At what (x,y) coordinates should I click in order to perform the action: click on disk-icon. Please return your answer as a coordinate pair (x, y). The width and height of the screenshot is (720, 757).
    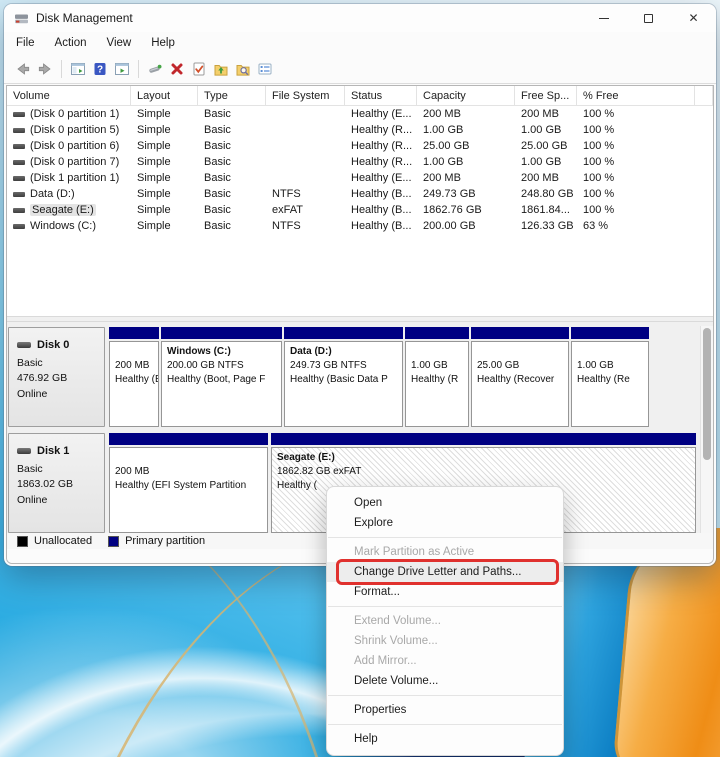
    Looking at the image, I should click on (24, 345).